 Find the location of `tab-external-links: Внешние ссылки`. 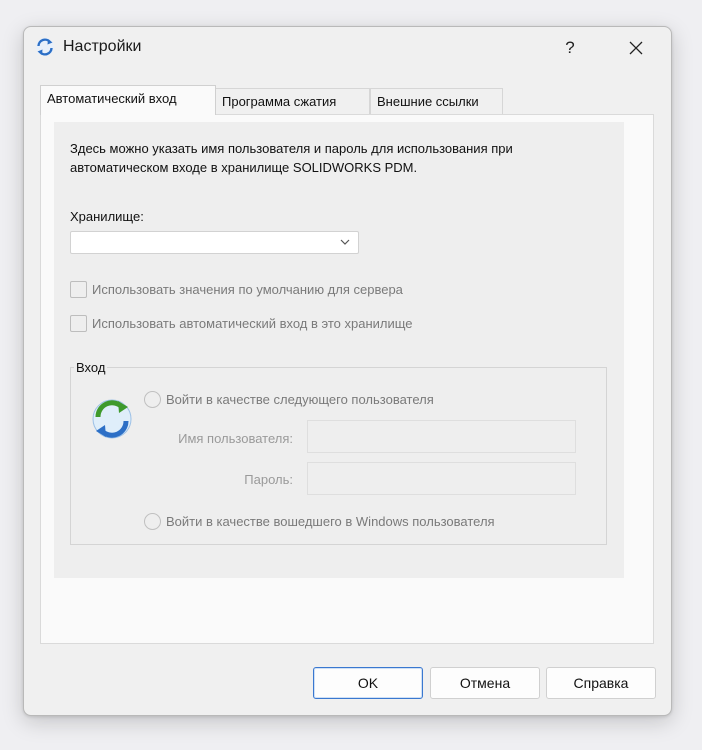

tab-external-links: Внешние ссылки is located at coordinates (436, 101).